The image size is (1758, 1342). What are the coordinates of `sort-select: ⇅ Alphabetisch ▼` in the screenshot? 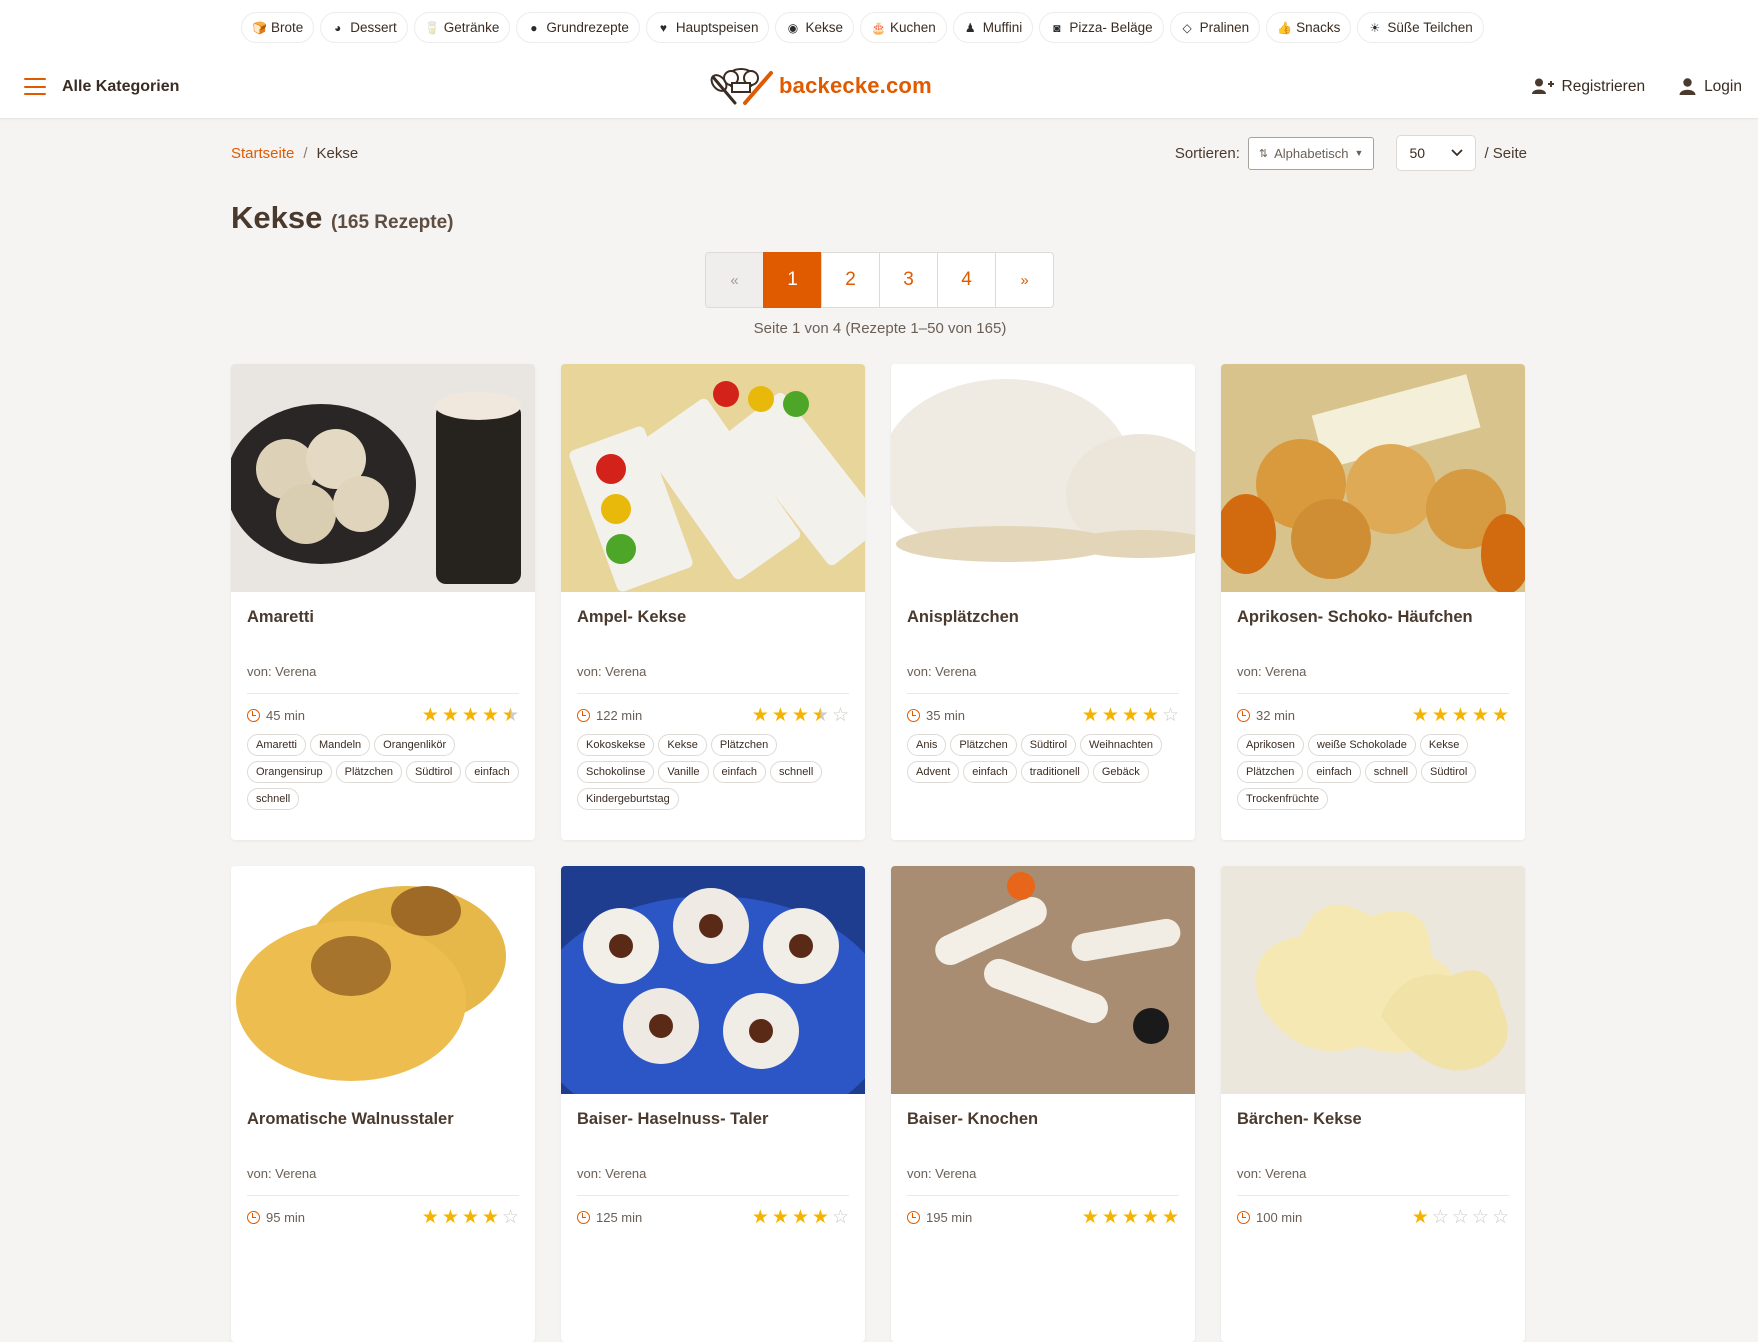 It's located at (1311, 153).